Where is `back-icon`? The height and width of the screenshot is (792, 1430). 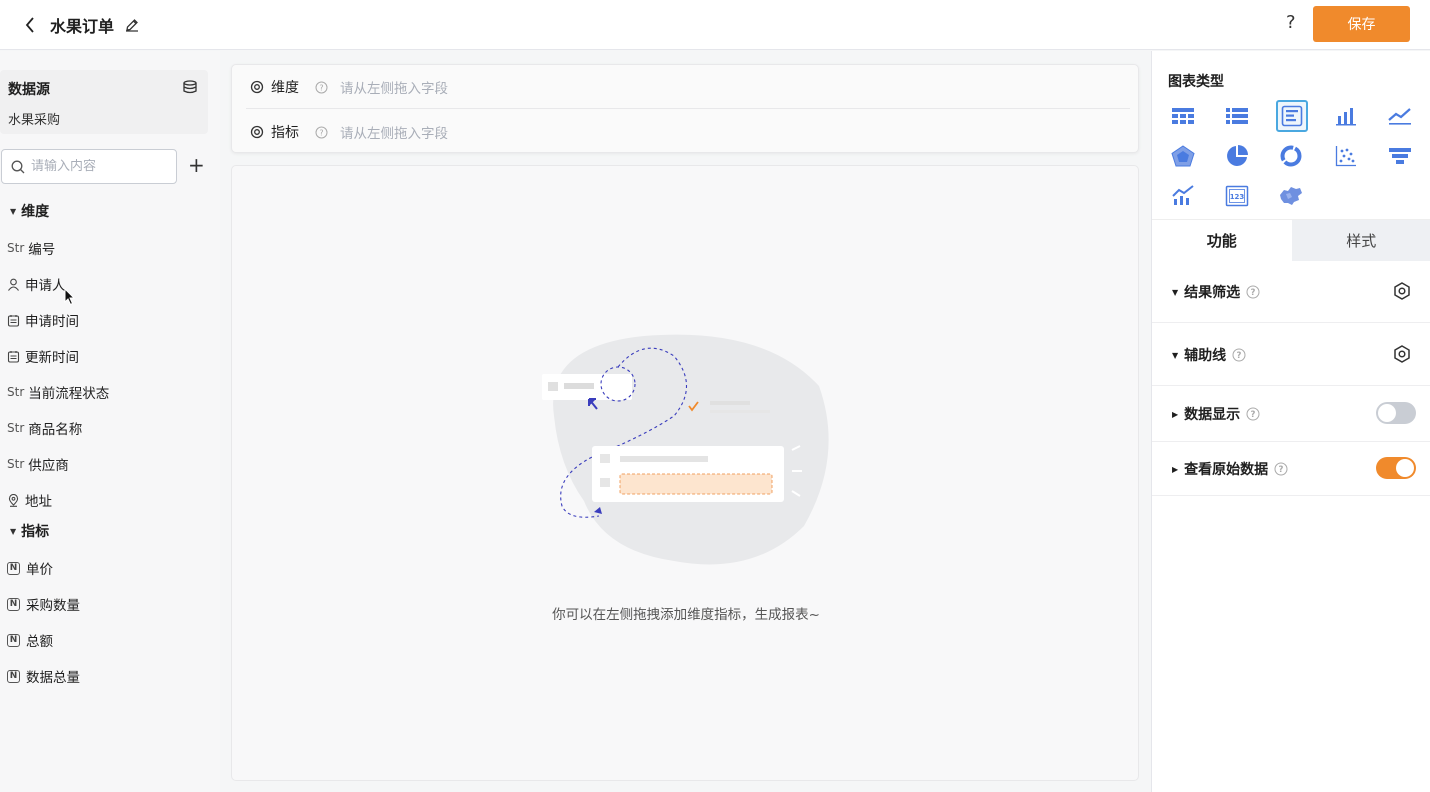
back-icon is located at coordinates (30, 25).